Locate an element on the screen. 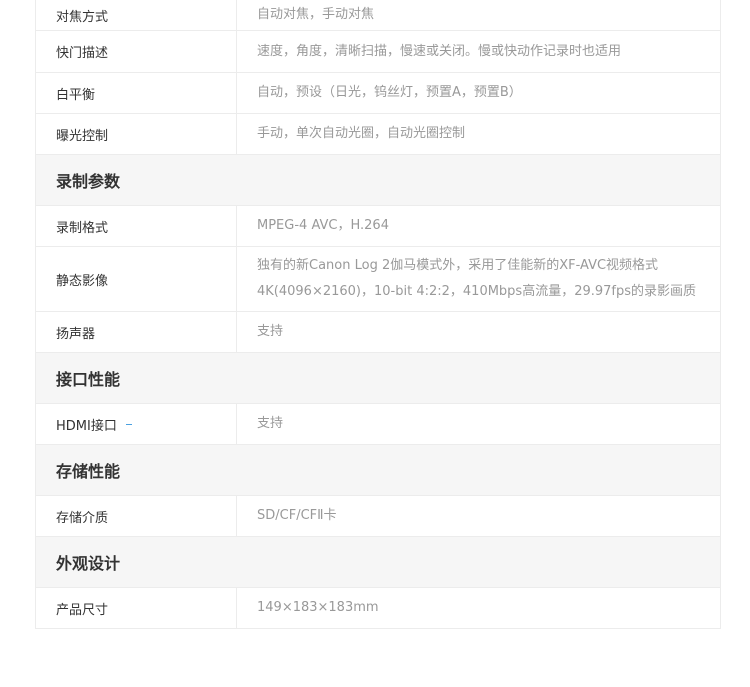  spec-label: 产品尺寸 is located at coordinates (136, 608).